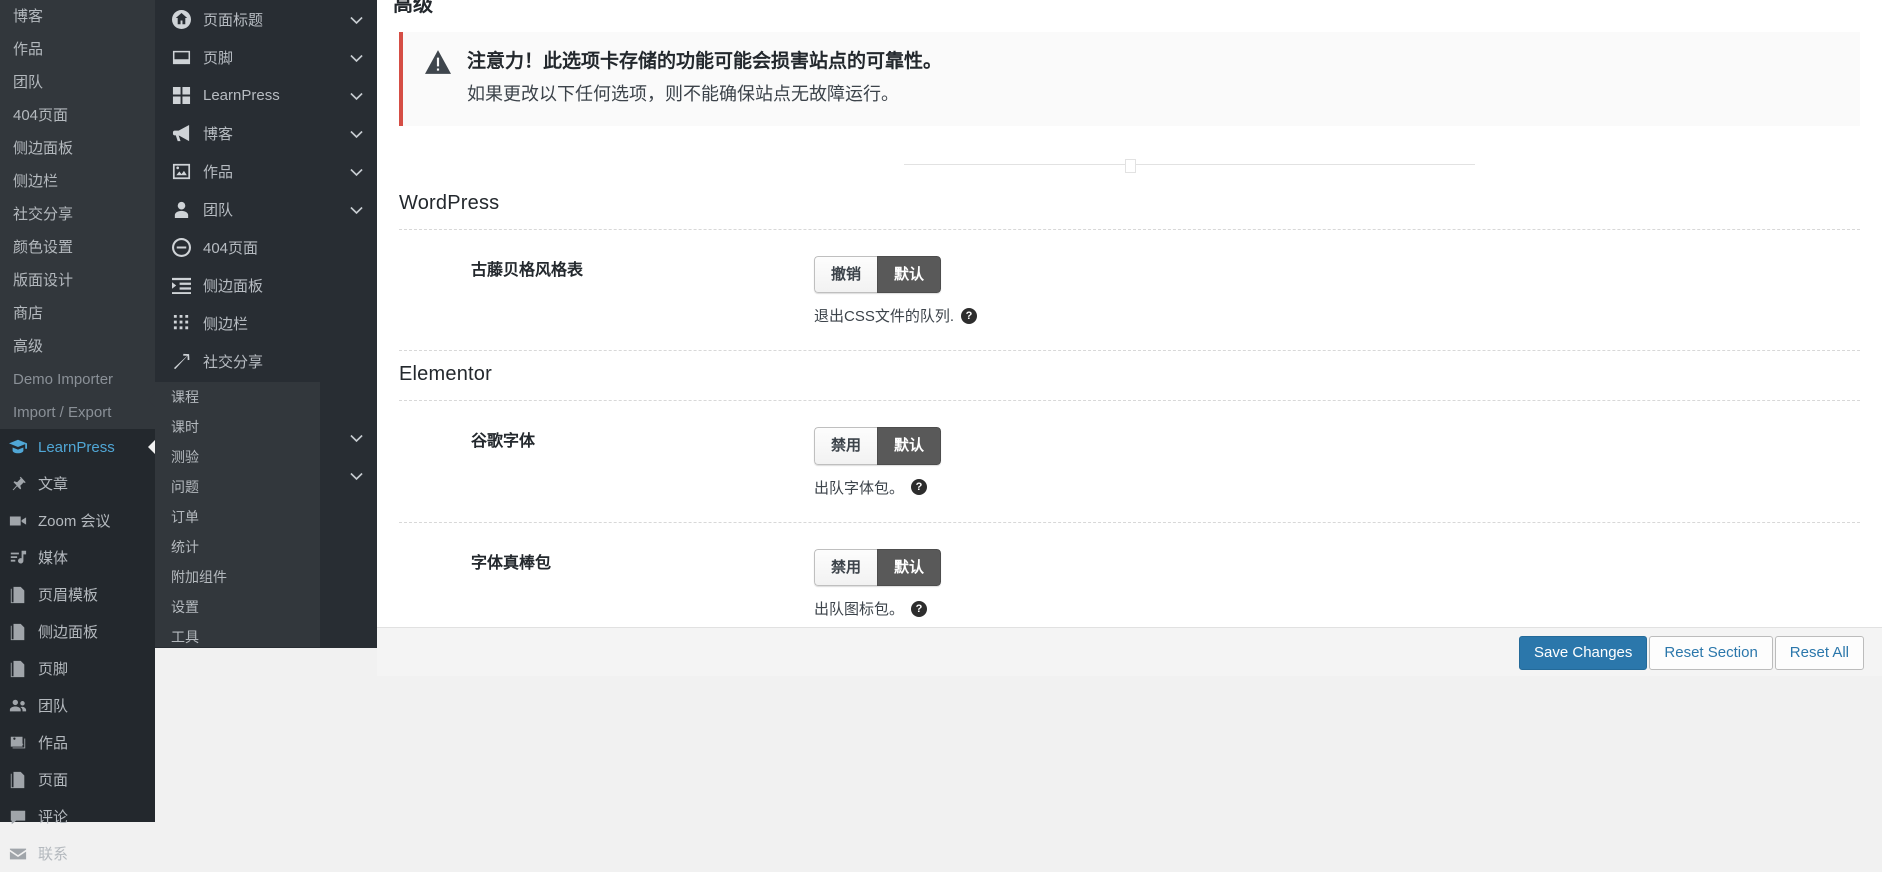  What do you see at coordinates (181, 209) in the screenshot?
I see `person-icon` at bounding box center [181, 209].